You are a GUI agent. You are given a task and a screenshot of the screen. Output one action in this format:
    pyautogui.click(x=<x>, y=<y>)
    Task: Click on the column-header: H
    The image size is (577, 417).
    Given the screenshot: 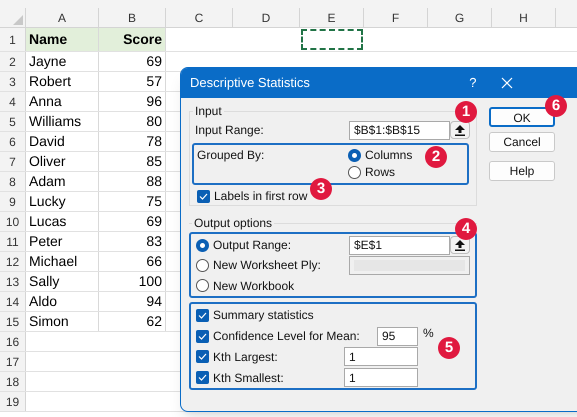 What is the action you would take?
    pyautogui.click(x=524, y=17)
    